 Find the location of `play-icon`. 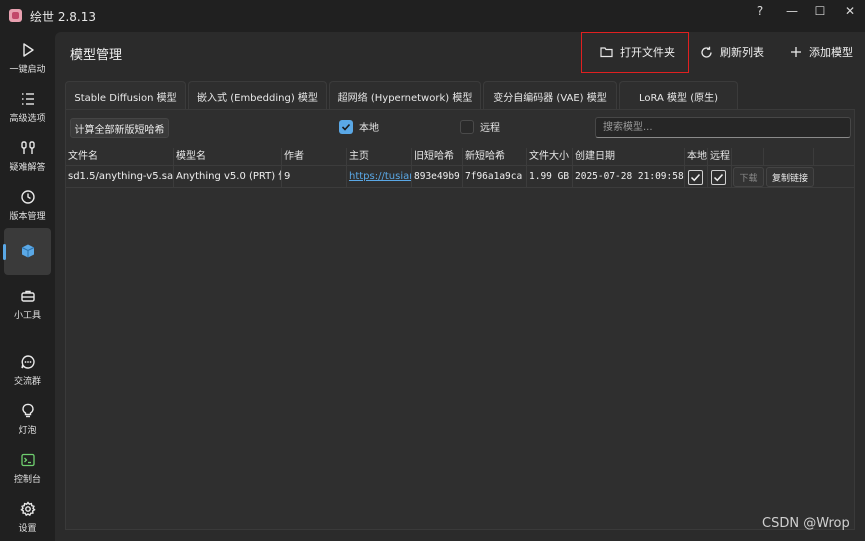

play-icon is located at coordinates (28, 50).